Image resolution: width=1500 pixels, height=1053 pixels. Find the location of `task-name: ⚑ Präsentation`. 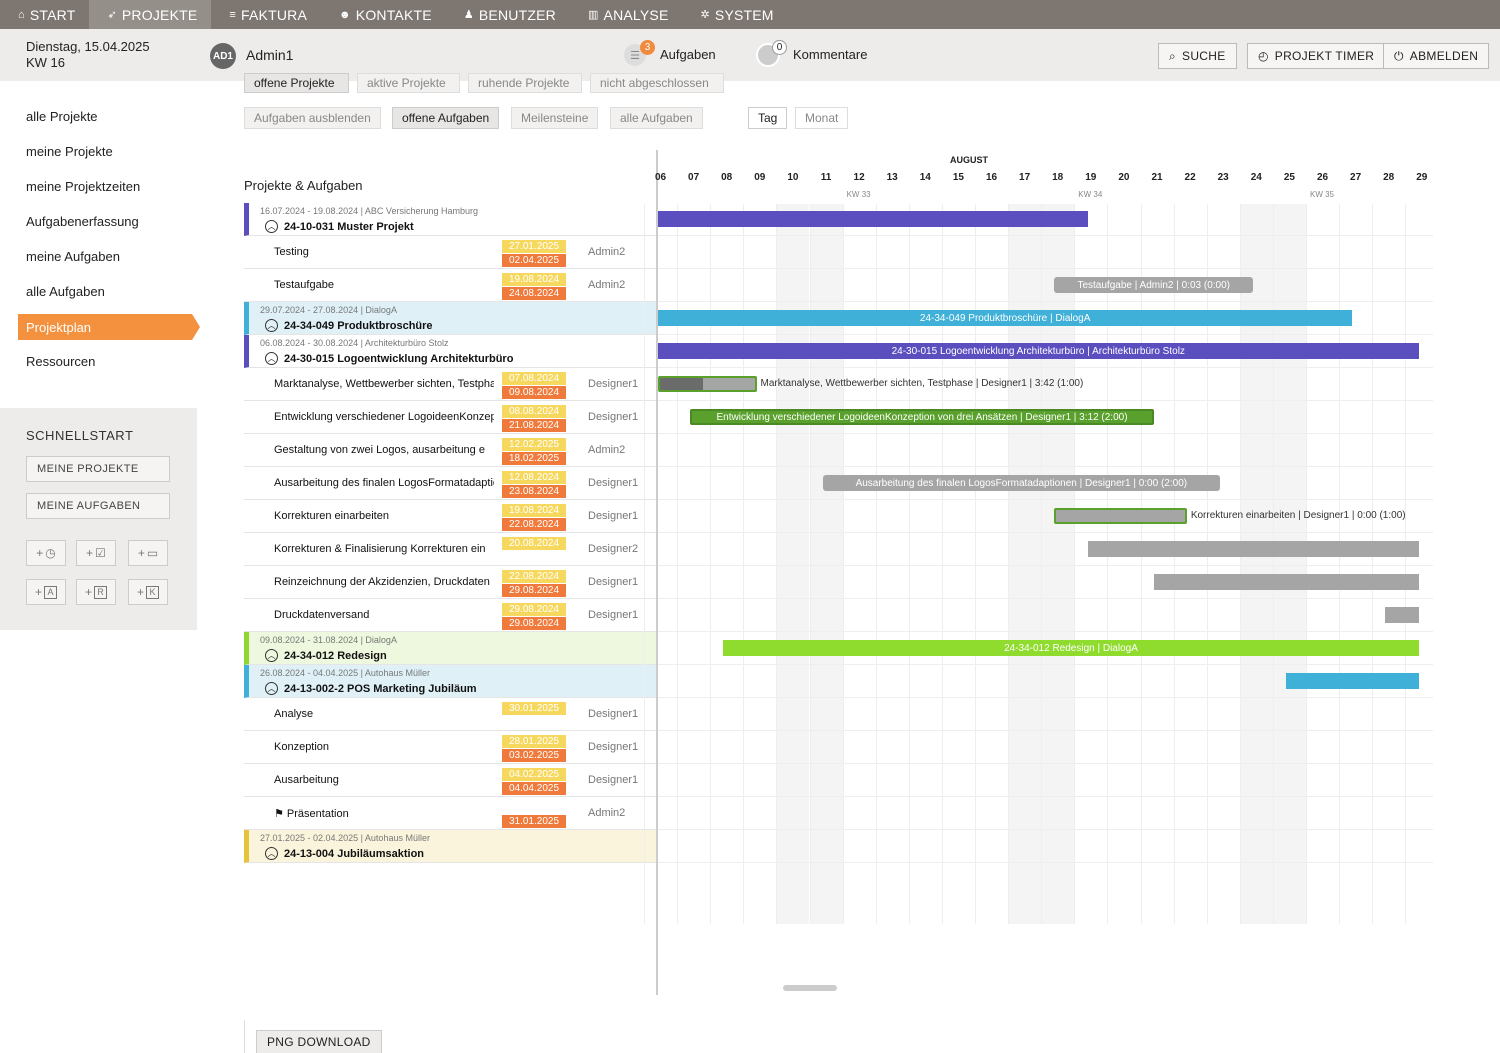

task-name: ⚑ Präsentation is located at coordinates (384, 813).